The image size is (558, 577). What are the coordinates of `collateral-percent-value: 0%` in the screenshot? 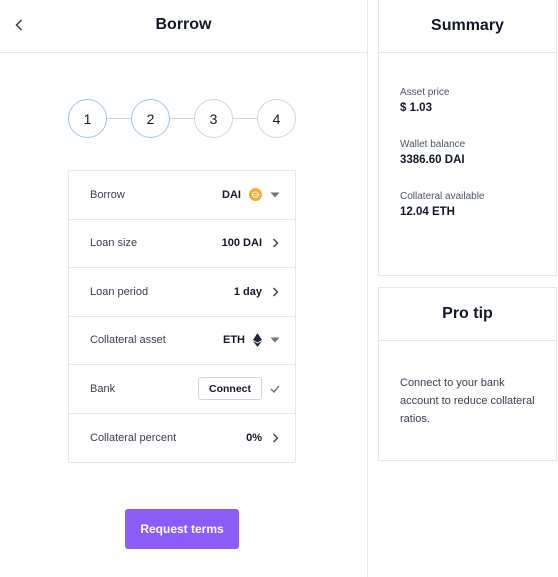 It's located at (254, 437).